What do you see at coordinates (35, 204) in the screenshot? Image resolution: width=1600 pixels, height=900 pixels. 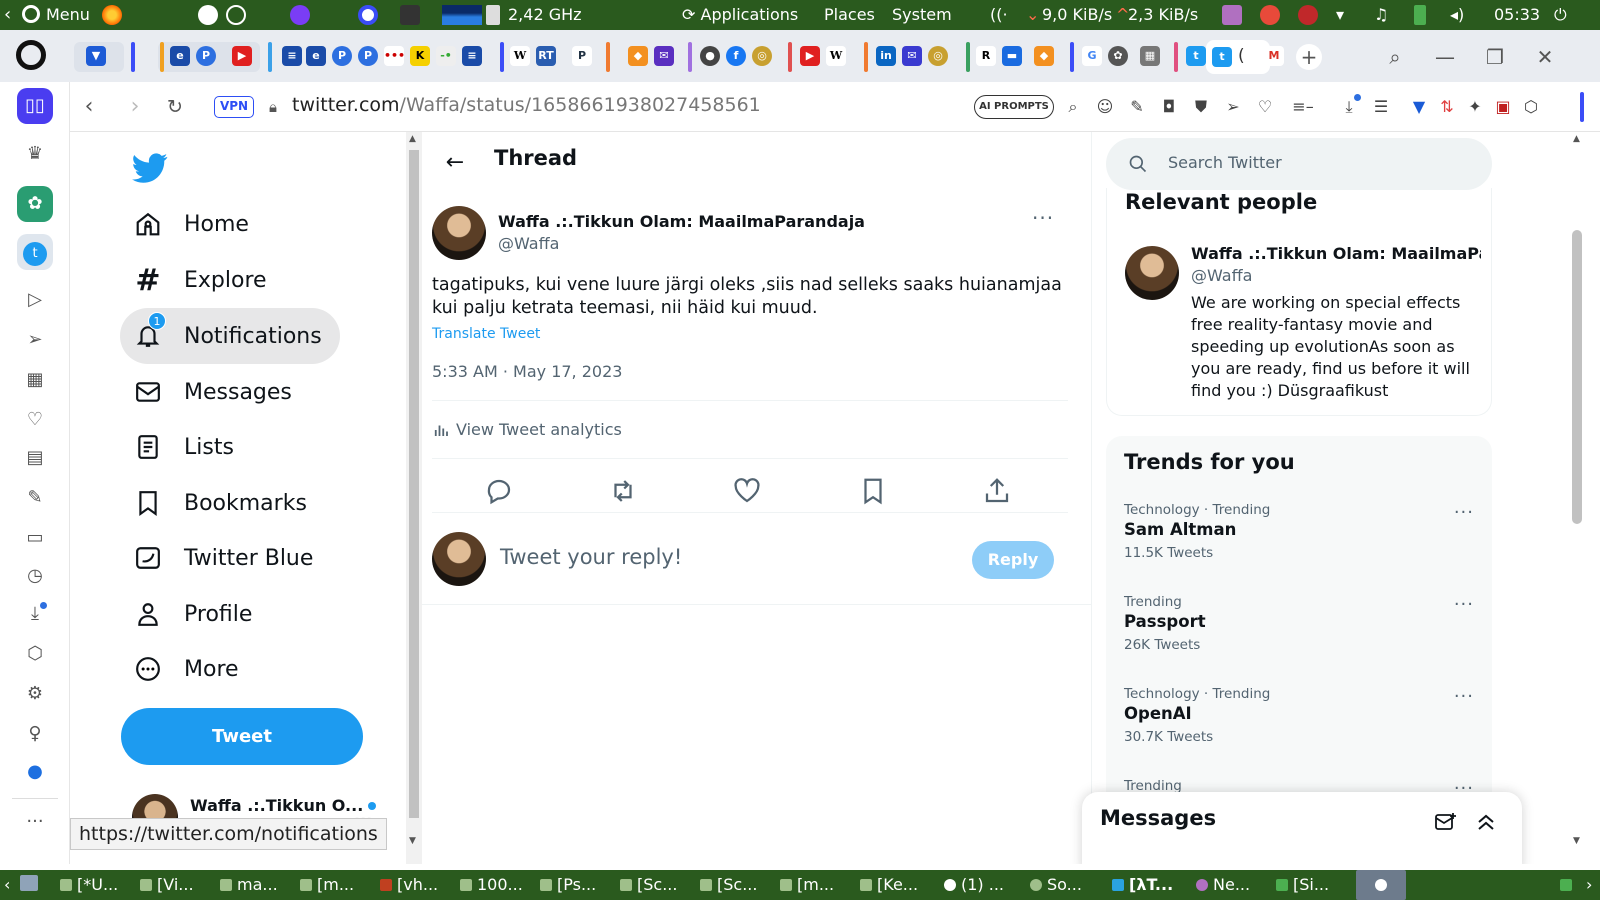 I see `chatgpt-icon: ✿` at bounding box center [35, 204].